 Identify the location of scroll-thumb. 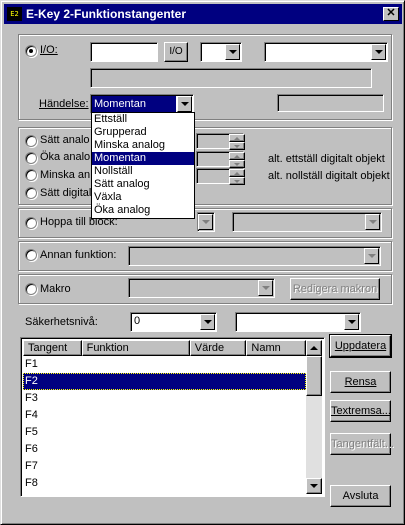
(314, 376).